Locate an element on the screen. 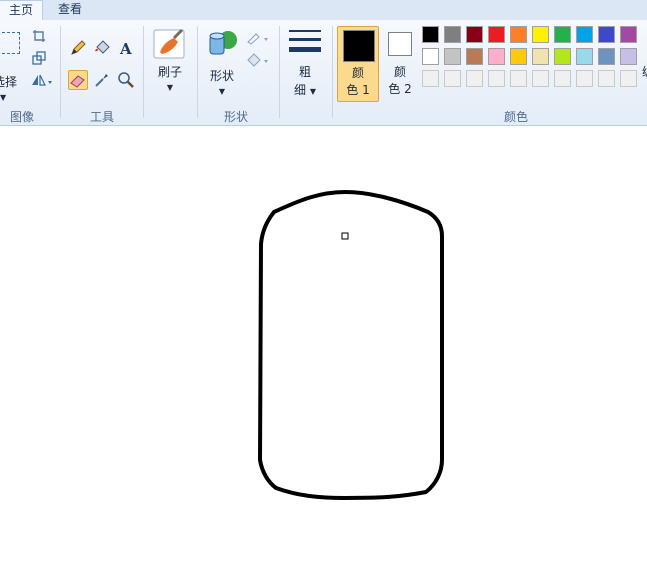 This screenshot has height=588, width=647. magnifier-tool is located at coordinates (126, 80).